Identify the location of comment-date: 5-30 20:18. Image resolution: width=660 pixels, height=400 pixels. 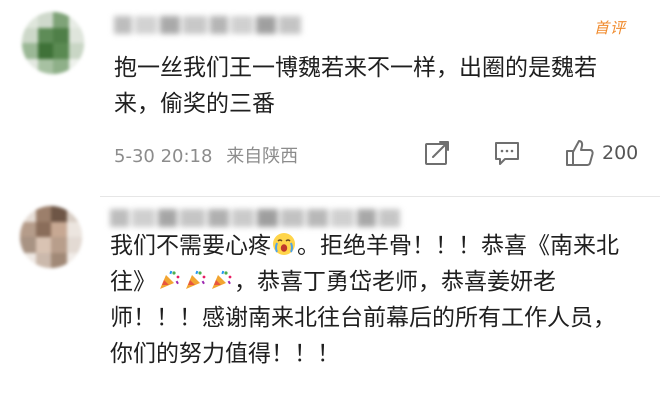
(163, 156).